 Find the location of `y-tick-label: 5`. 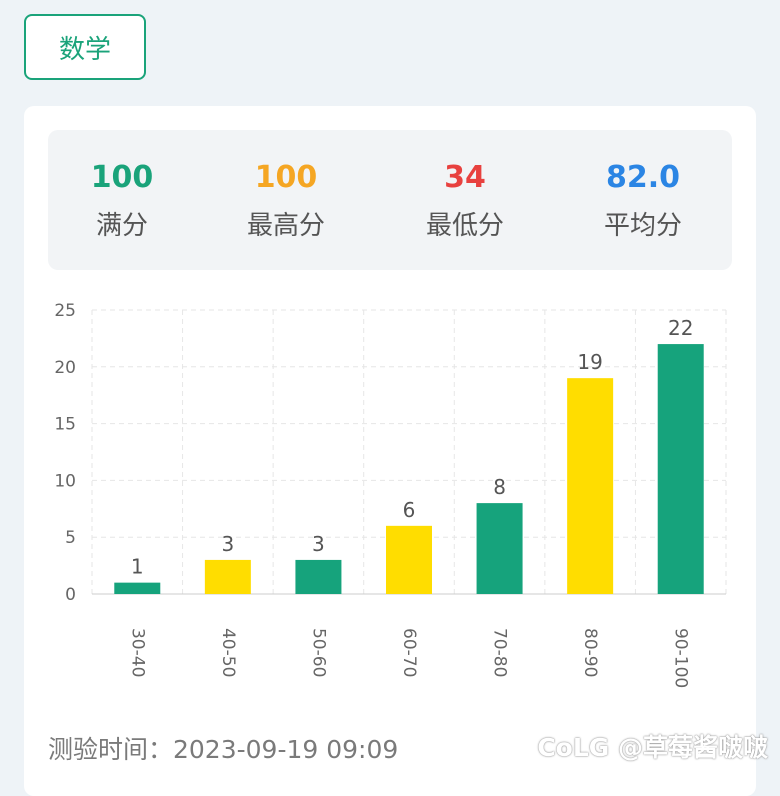

y-tick-label: 5 is located at coordinates (70, 538).